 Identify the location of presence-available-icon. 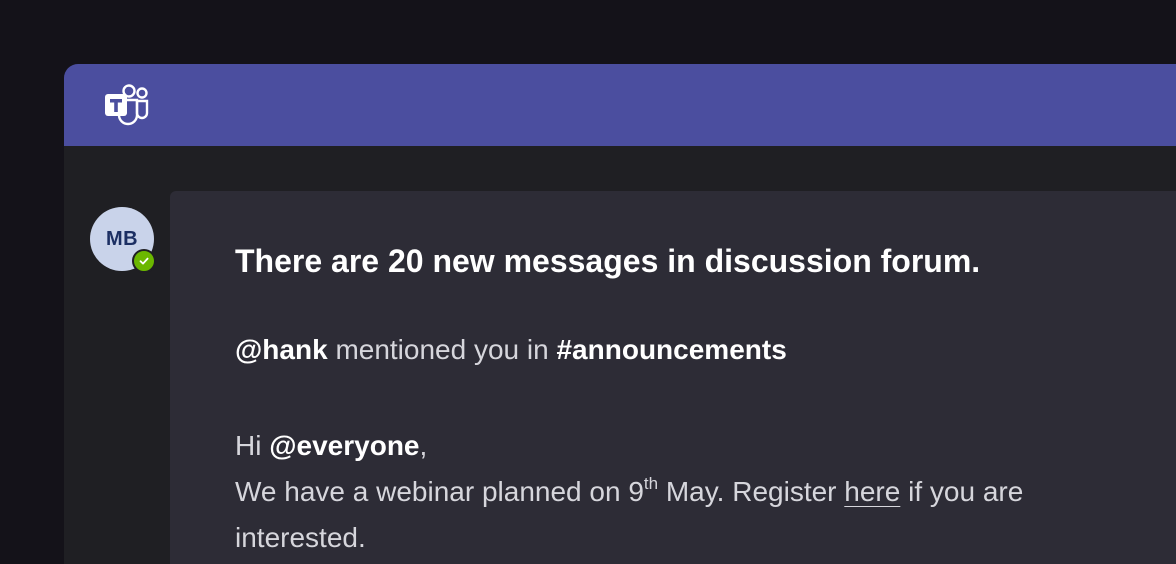
(144, 261).